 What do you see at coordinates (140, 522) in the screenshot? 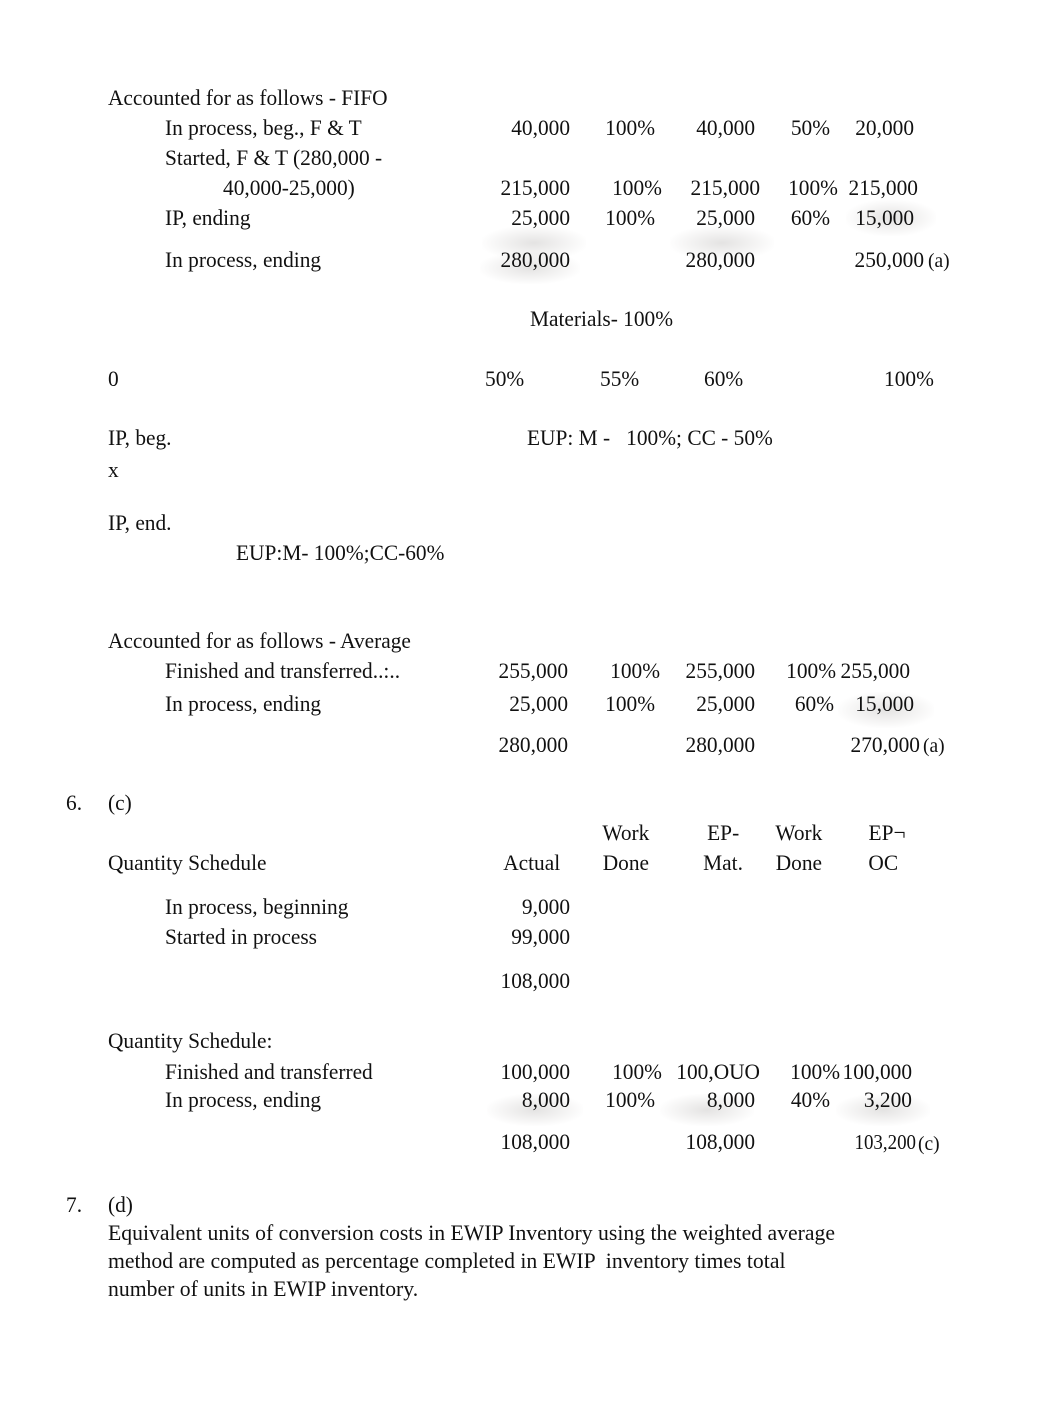
I see `ip-end-label: IP, end.` at bounding box center [140, 522].